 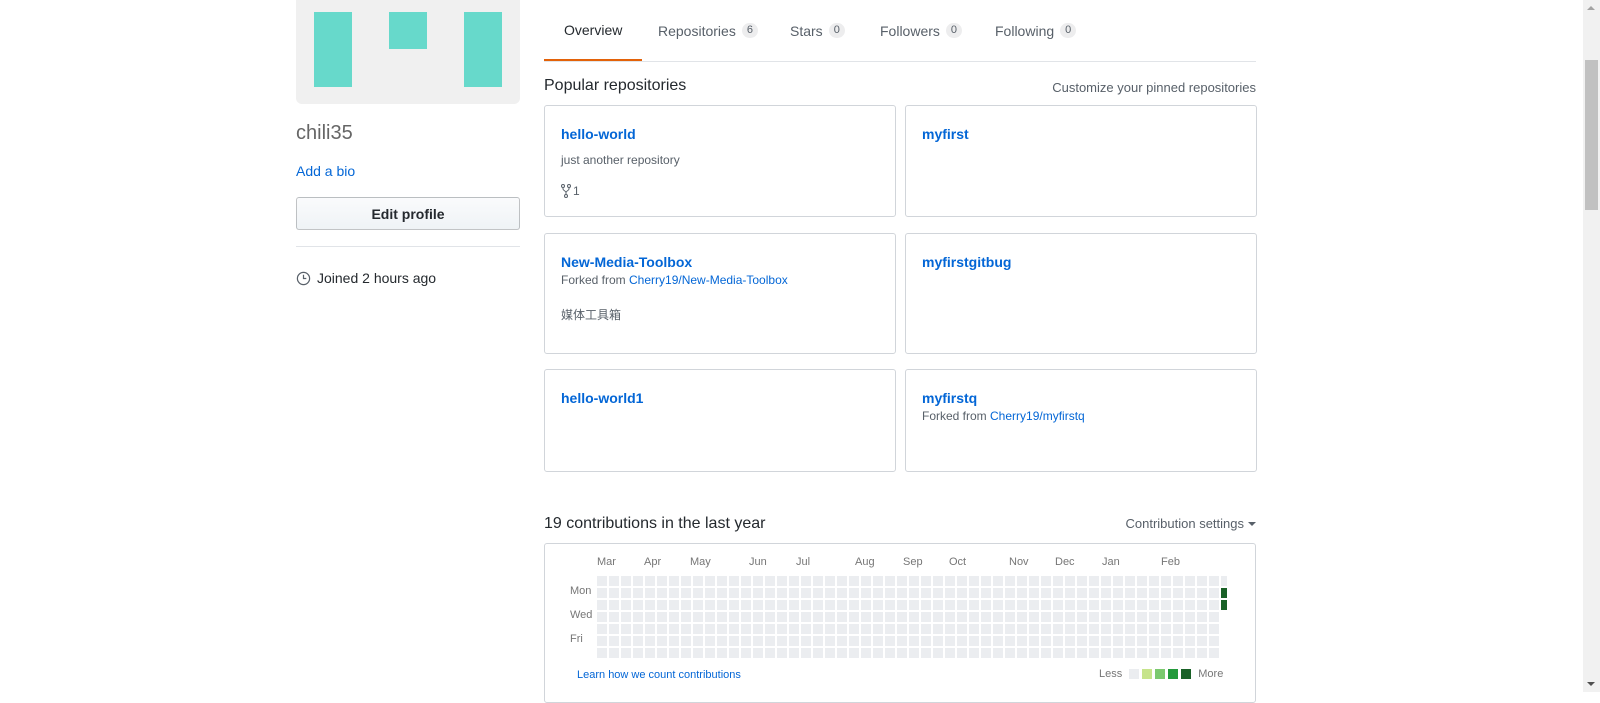 I want to click on scroll-down-arrow-icon, so click(x=1591, y=684).